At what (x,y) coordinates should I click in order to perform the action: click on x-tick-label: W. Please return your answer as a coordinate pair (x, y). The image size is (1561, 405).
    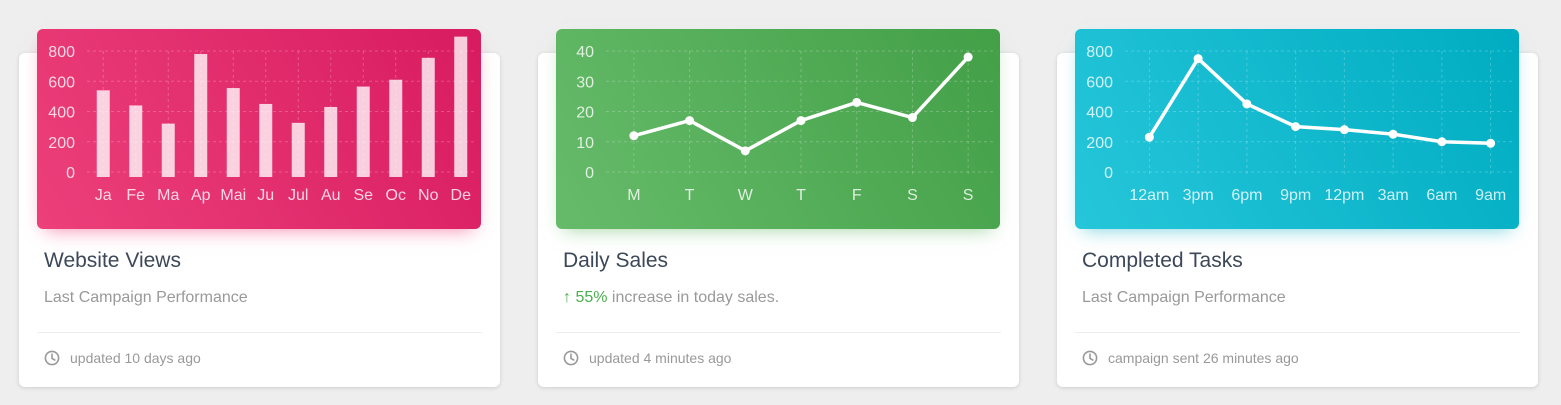
    Looking at the image, I should click on (746, 195).